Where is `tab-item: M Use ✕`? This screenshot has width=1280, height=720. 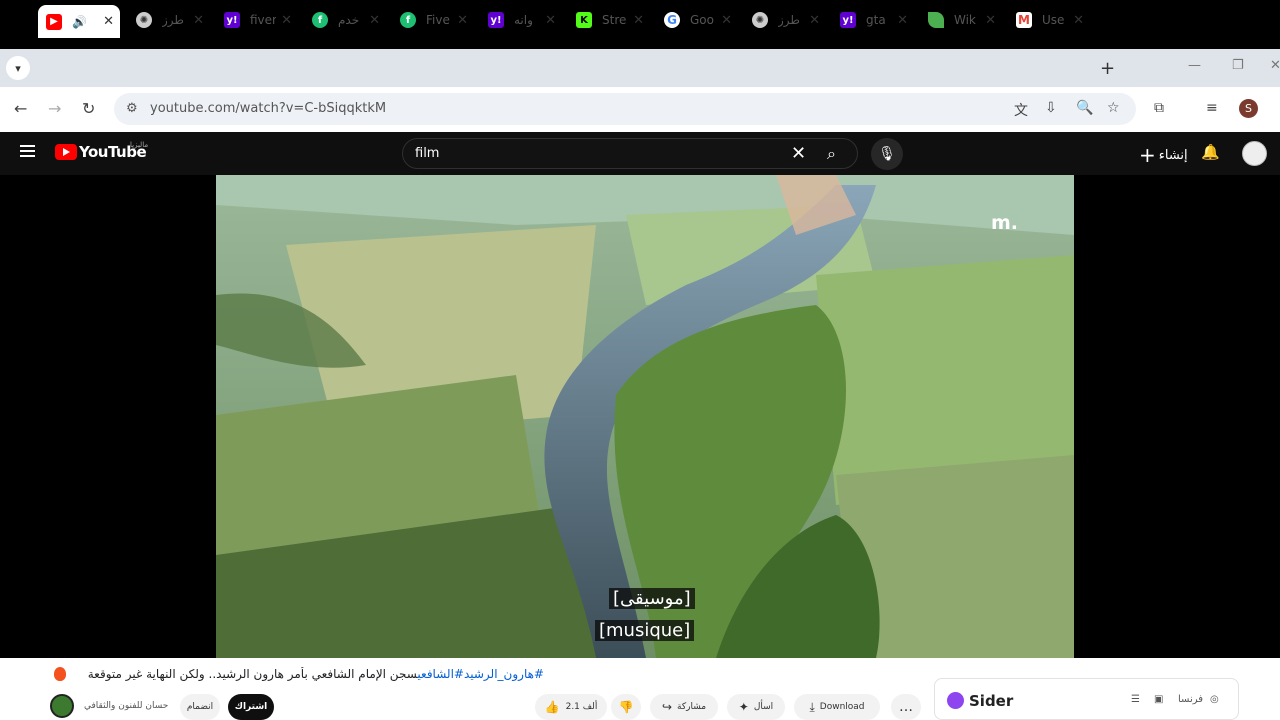
tab-item: M Use ✕ is located at coordinates (1049, 20).